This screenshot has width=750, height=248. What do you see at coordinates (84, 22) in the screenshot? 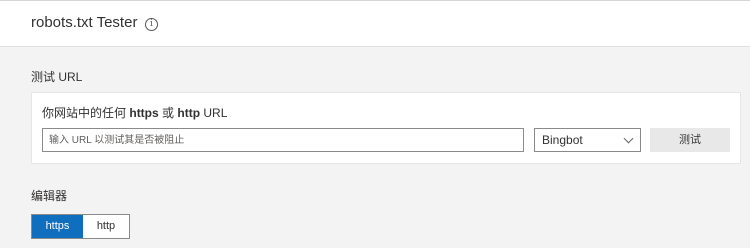
I see `page-title: robots.txt Tester` at bounding box center [84, 22].